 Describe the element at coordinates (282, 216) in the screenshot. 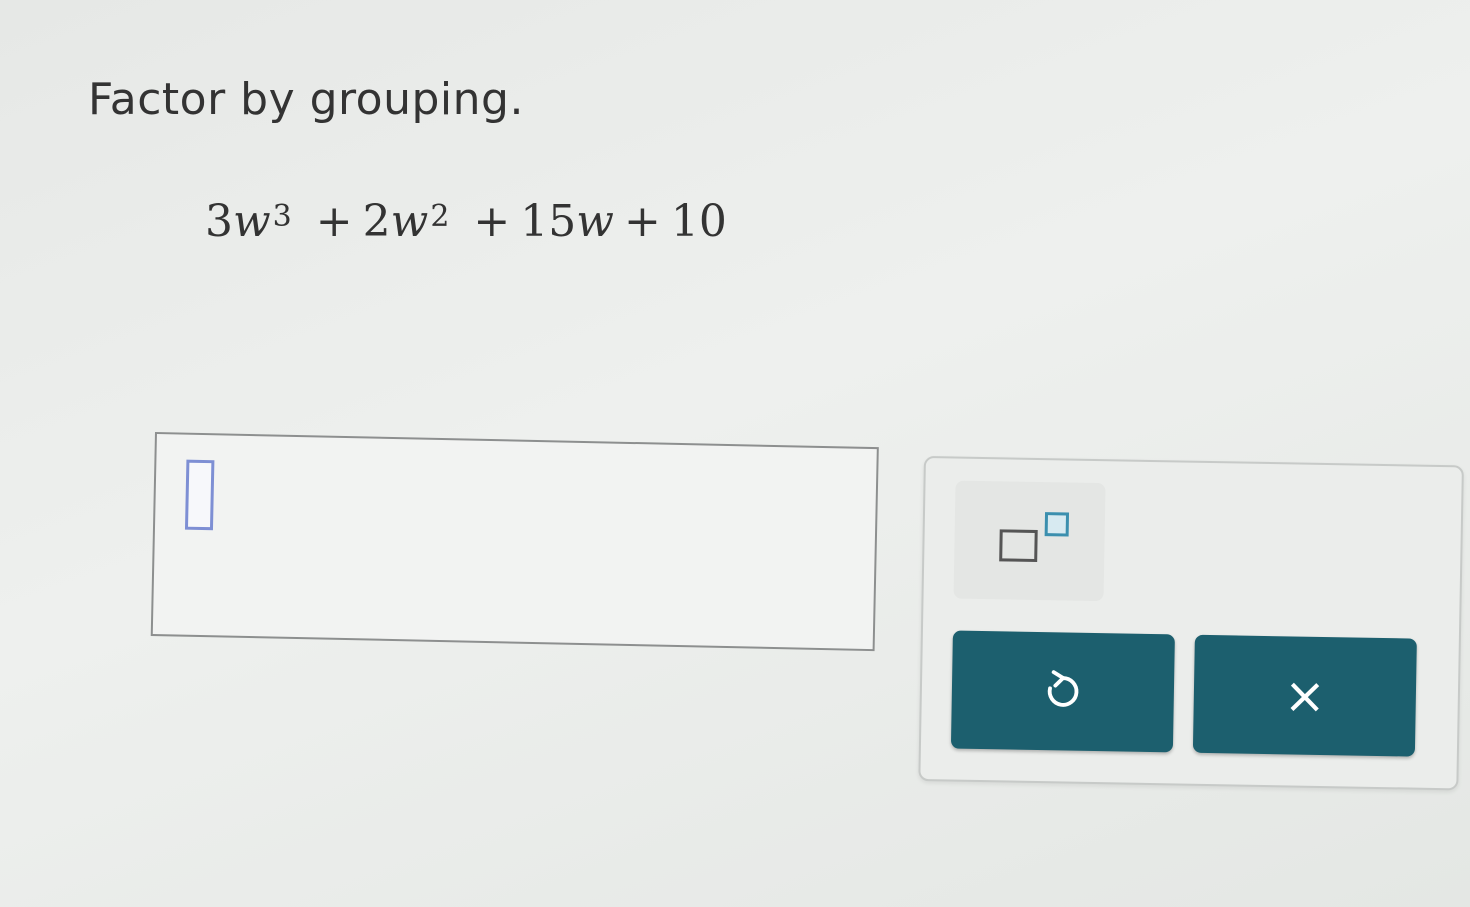

I see `term1-exponent: 3` at that location.